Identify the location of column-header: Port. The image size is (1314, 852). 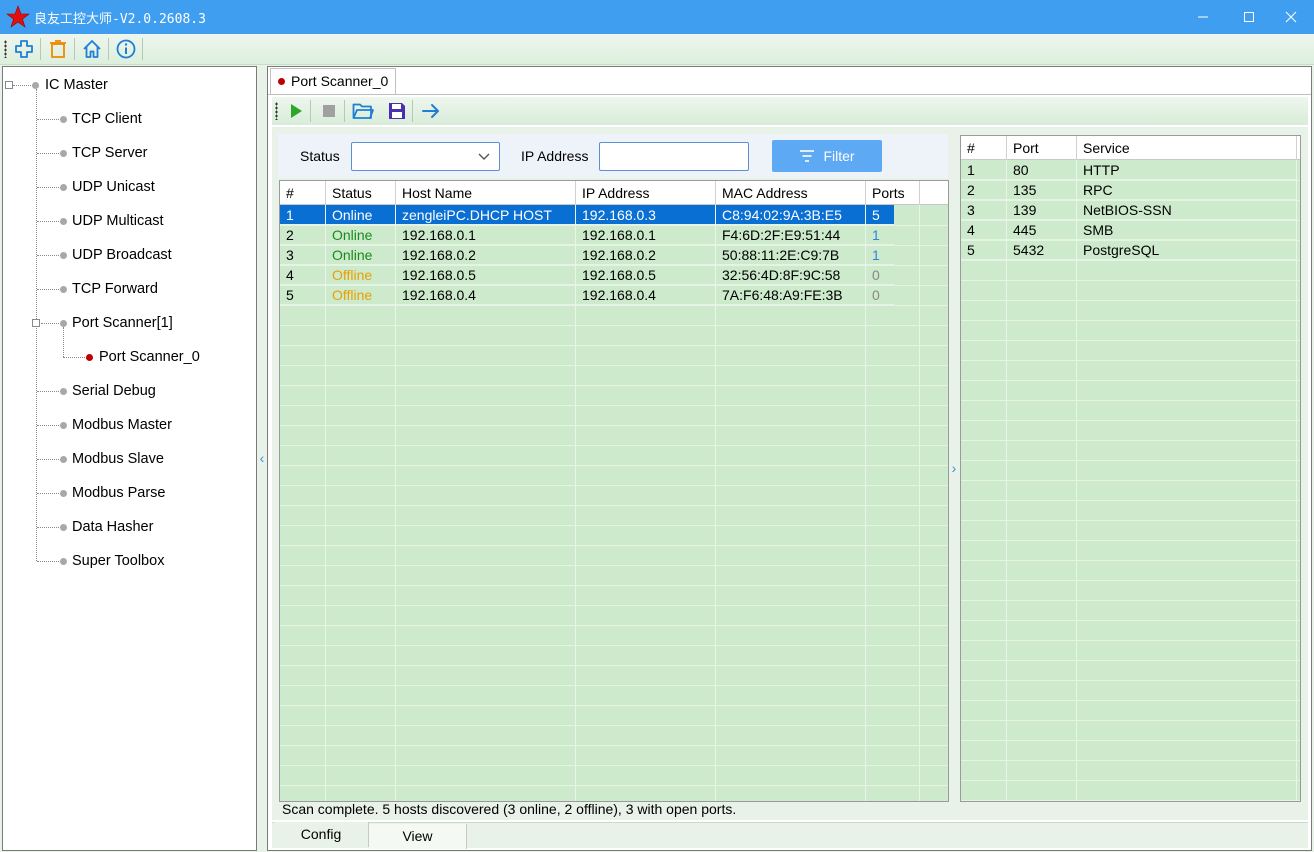
(1042, 148).